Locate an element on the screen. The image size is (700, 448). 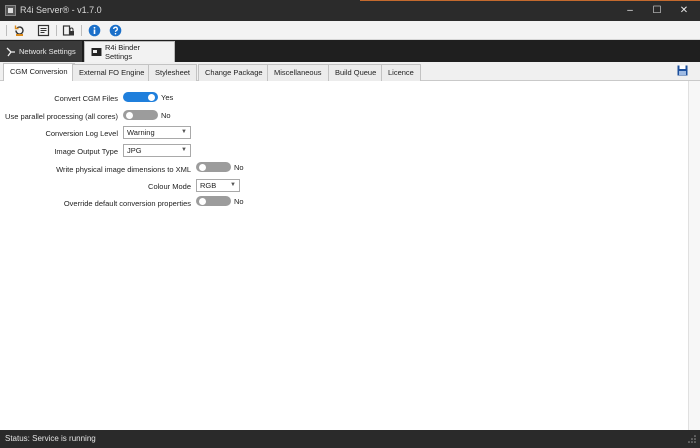
restart-service-button is located at coordinates (19, 30).